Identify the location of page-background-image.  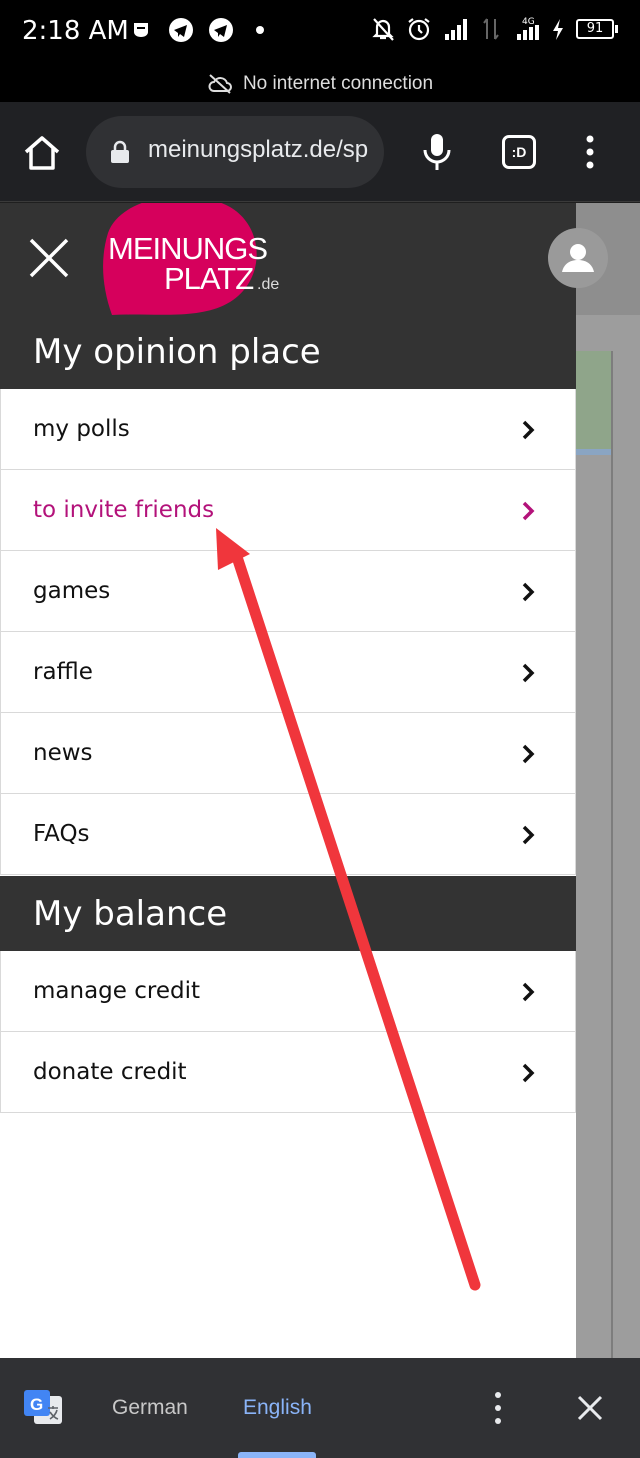
(594, 403).